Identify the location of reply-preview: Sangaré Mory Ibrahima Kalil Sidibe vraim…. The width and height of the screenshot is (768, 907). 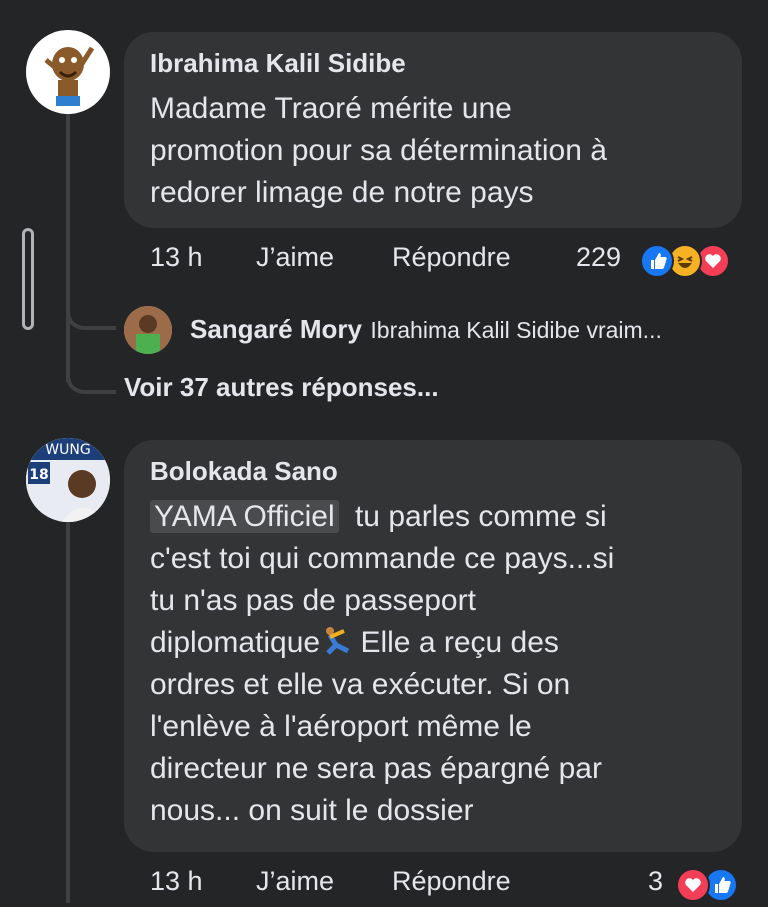
(426, 329).